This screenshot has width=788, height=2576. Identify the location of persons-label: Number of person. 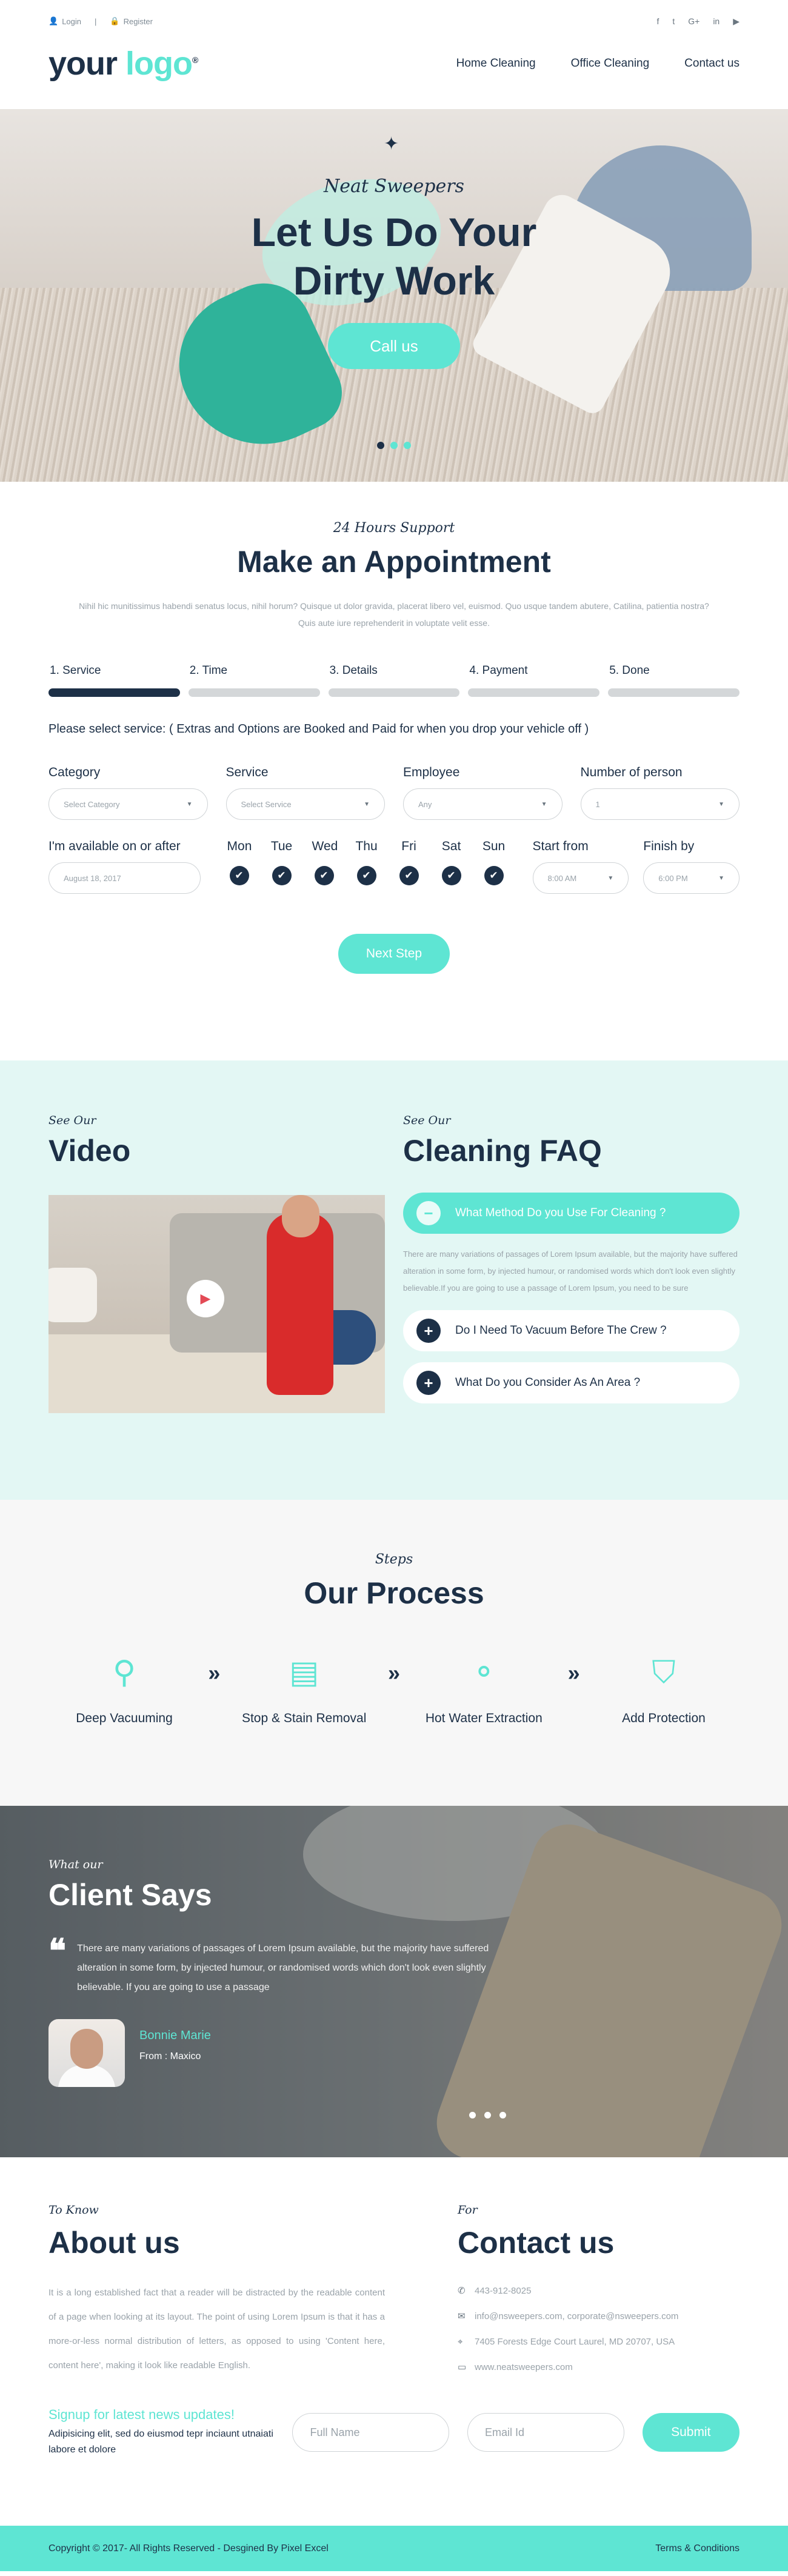
(631, 772).